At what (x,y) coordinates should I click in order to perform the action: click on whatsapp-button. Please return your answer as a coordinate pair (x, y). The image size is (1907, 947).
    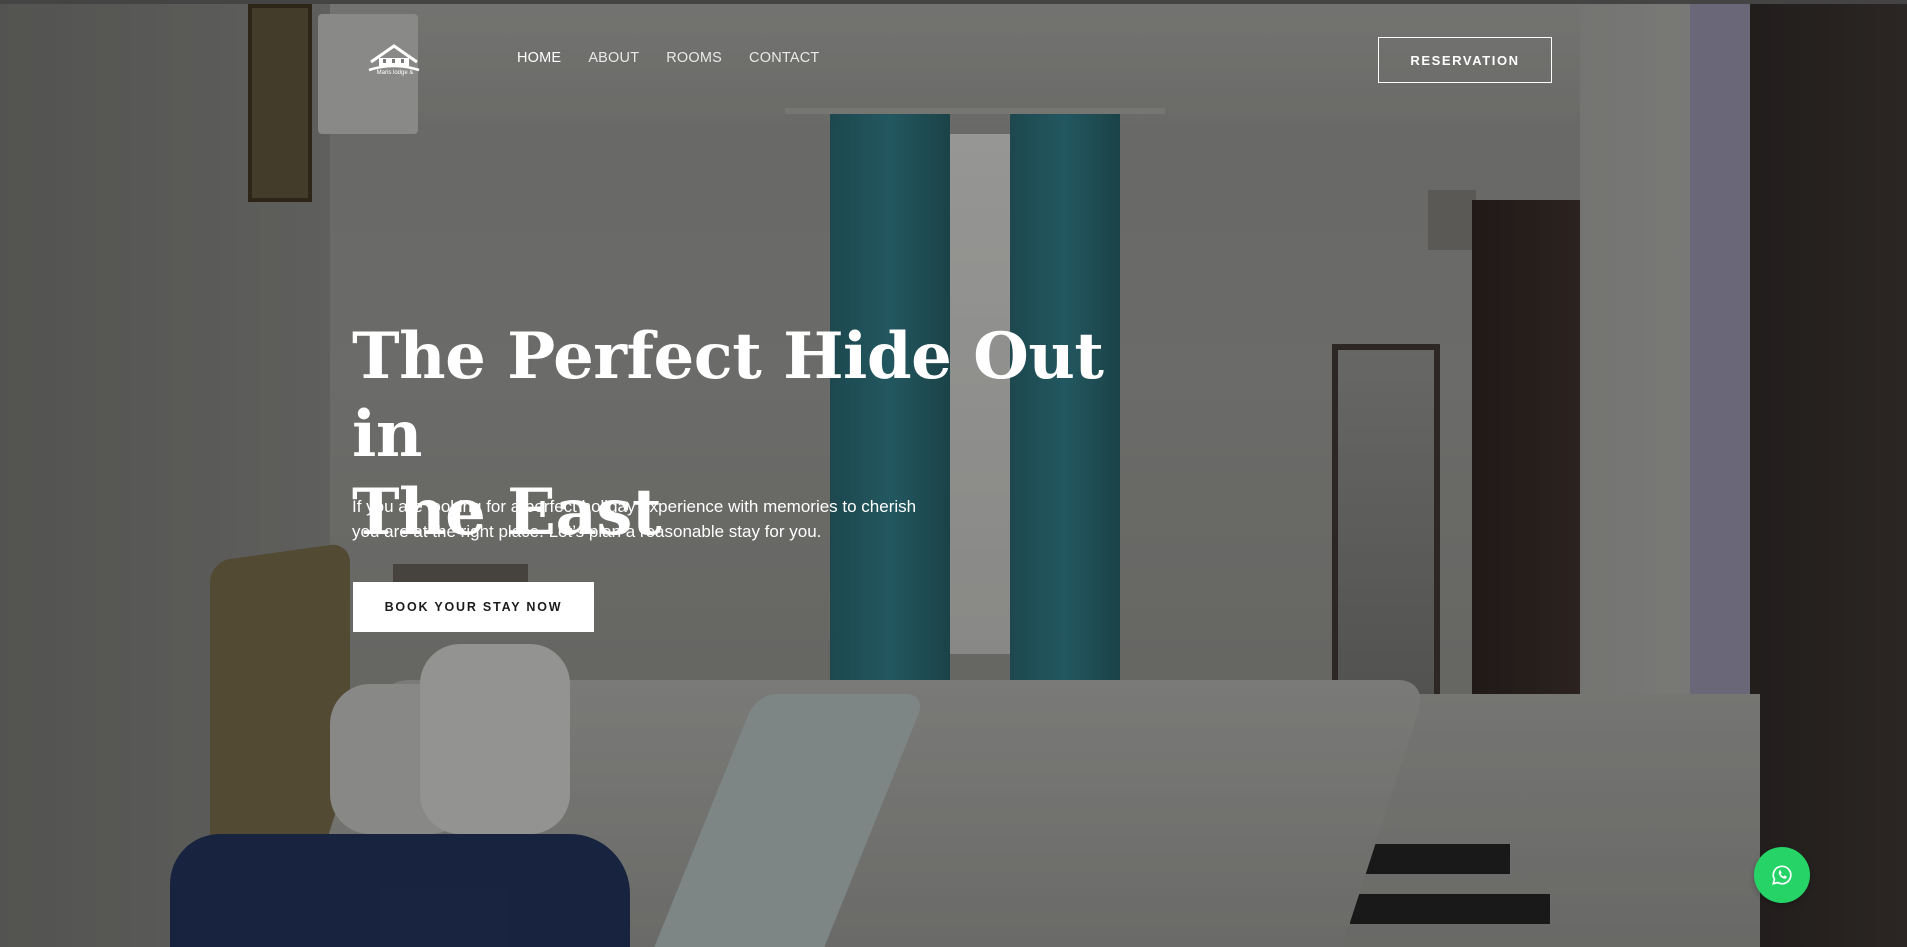
    Looking at the image, I should click on (1782, 875).